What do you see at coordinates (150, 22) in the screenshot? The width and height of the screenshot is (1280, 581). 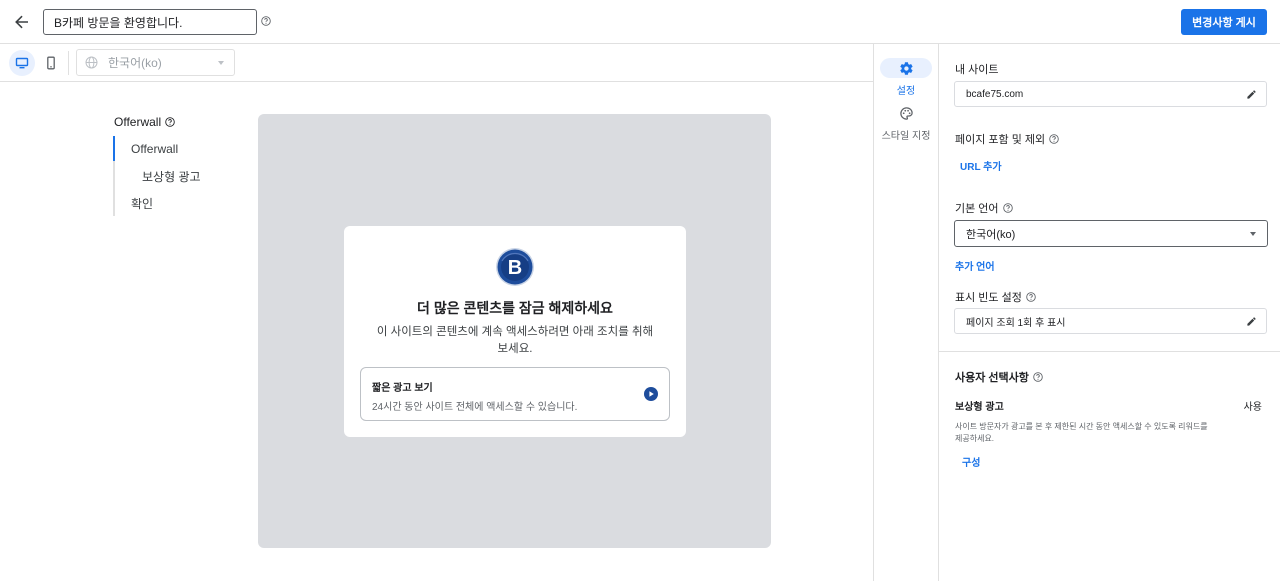 I see `offerwall-title-input` at bounding box center [150, 22].